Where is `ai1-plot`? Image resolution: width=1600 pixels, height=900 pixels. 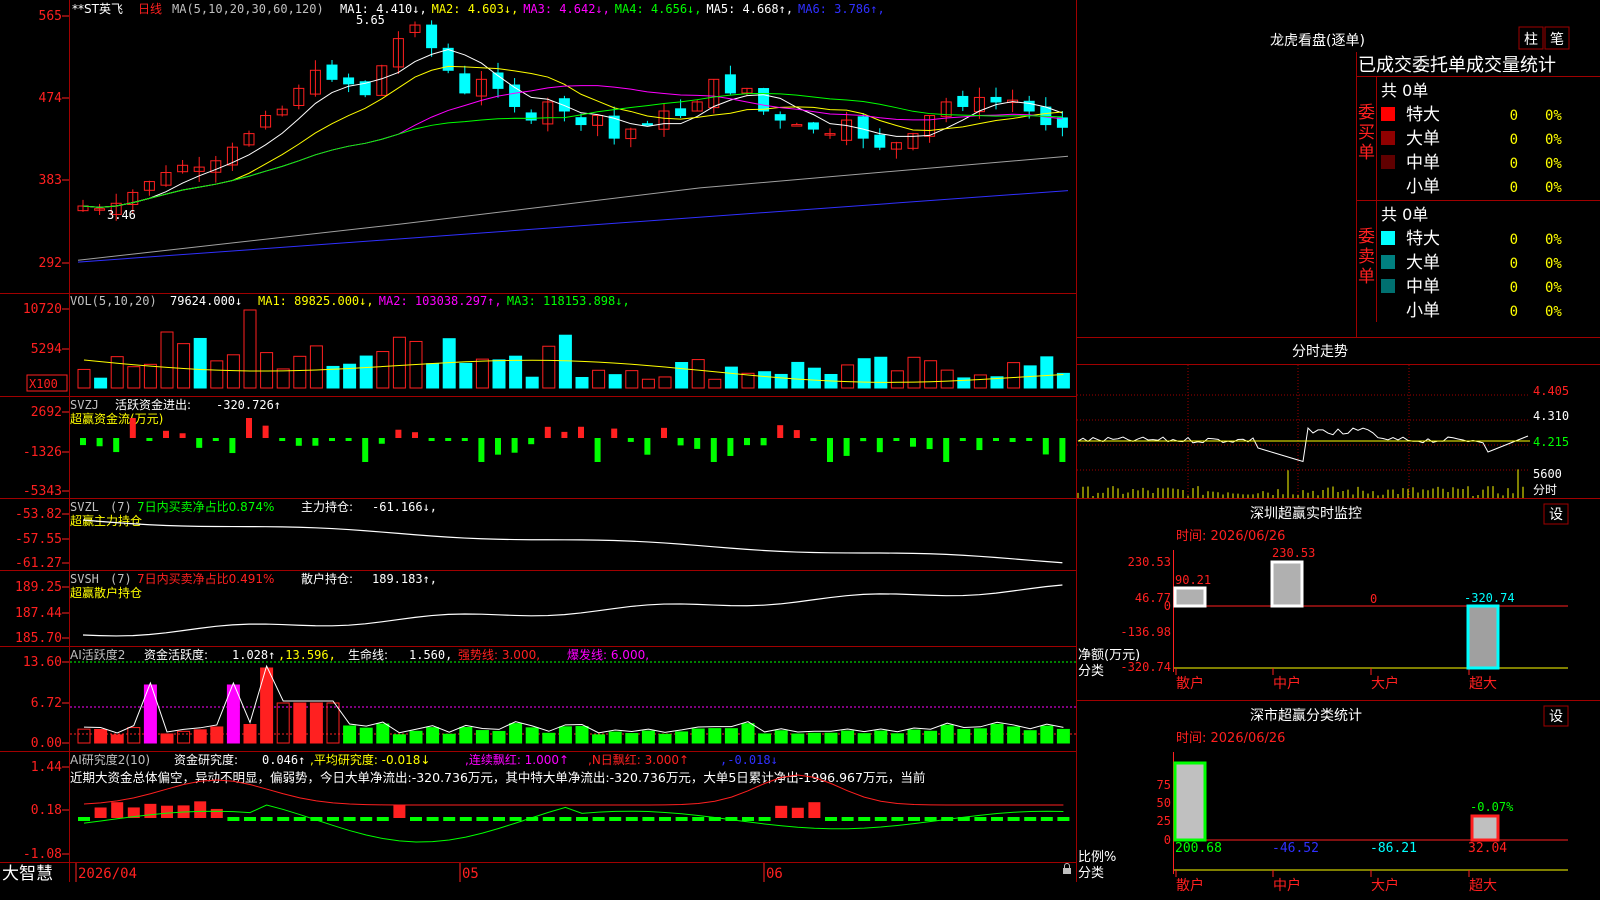
ai1-plot is located at coordinates (573, 702).